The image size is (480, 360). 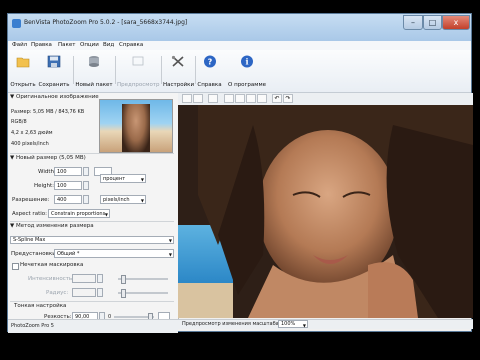 I want to click on menu-options: Опции, so click(x=89, y=45).